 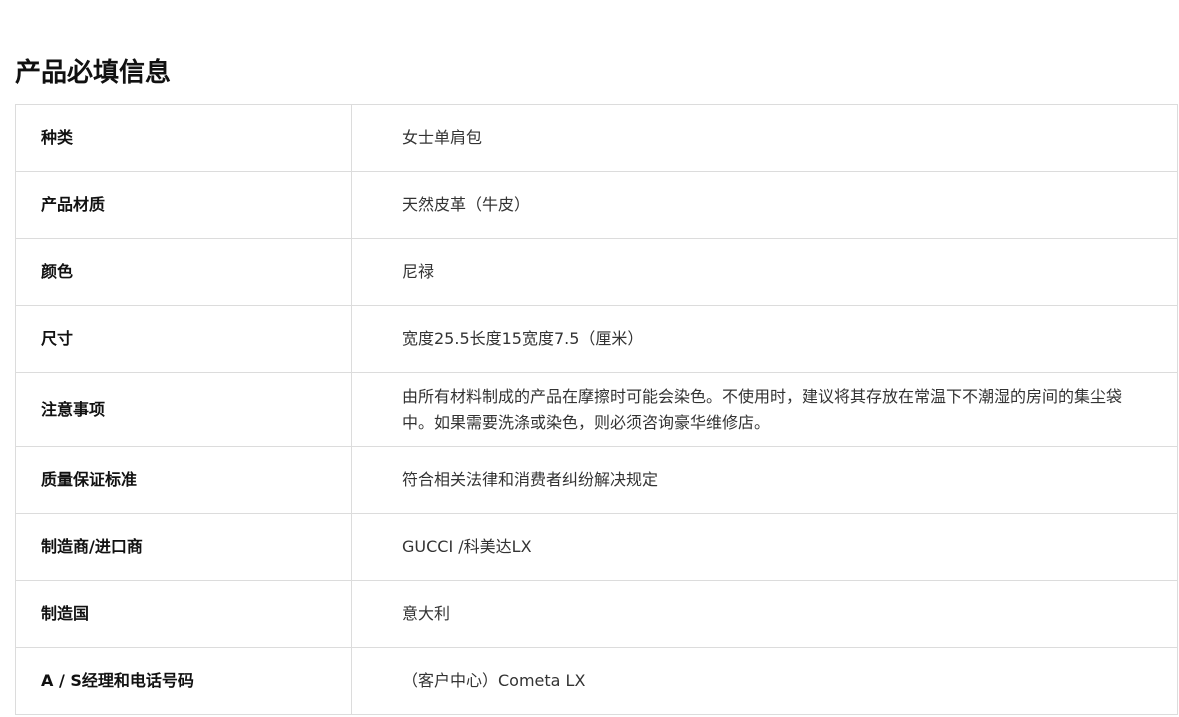 I want to click on table-row-material: 产品材质 天然皮革（牛皮）, so click(x=596, y=205).